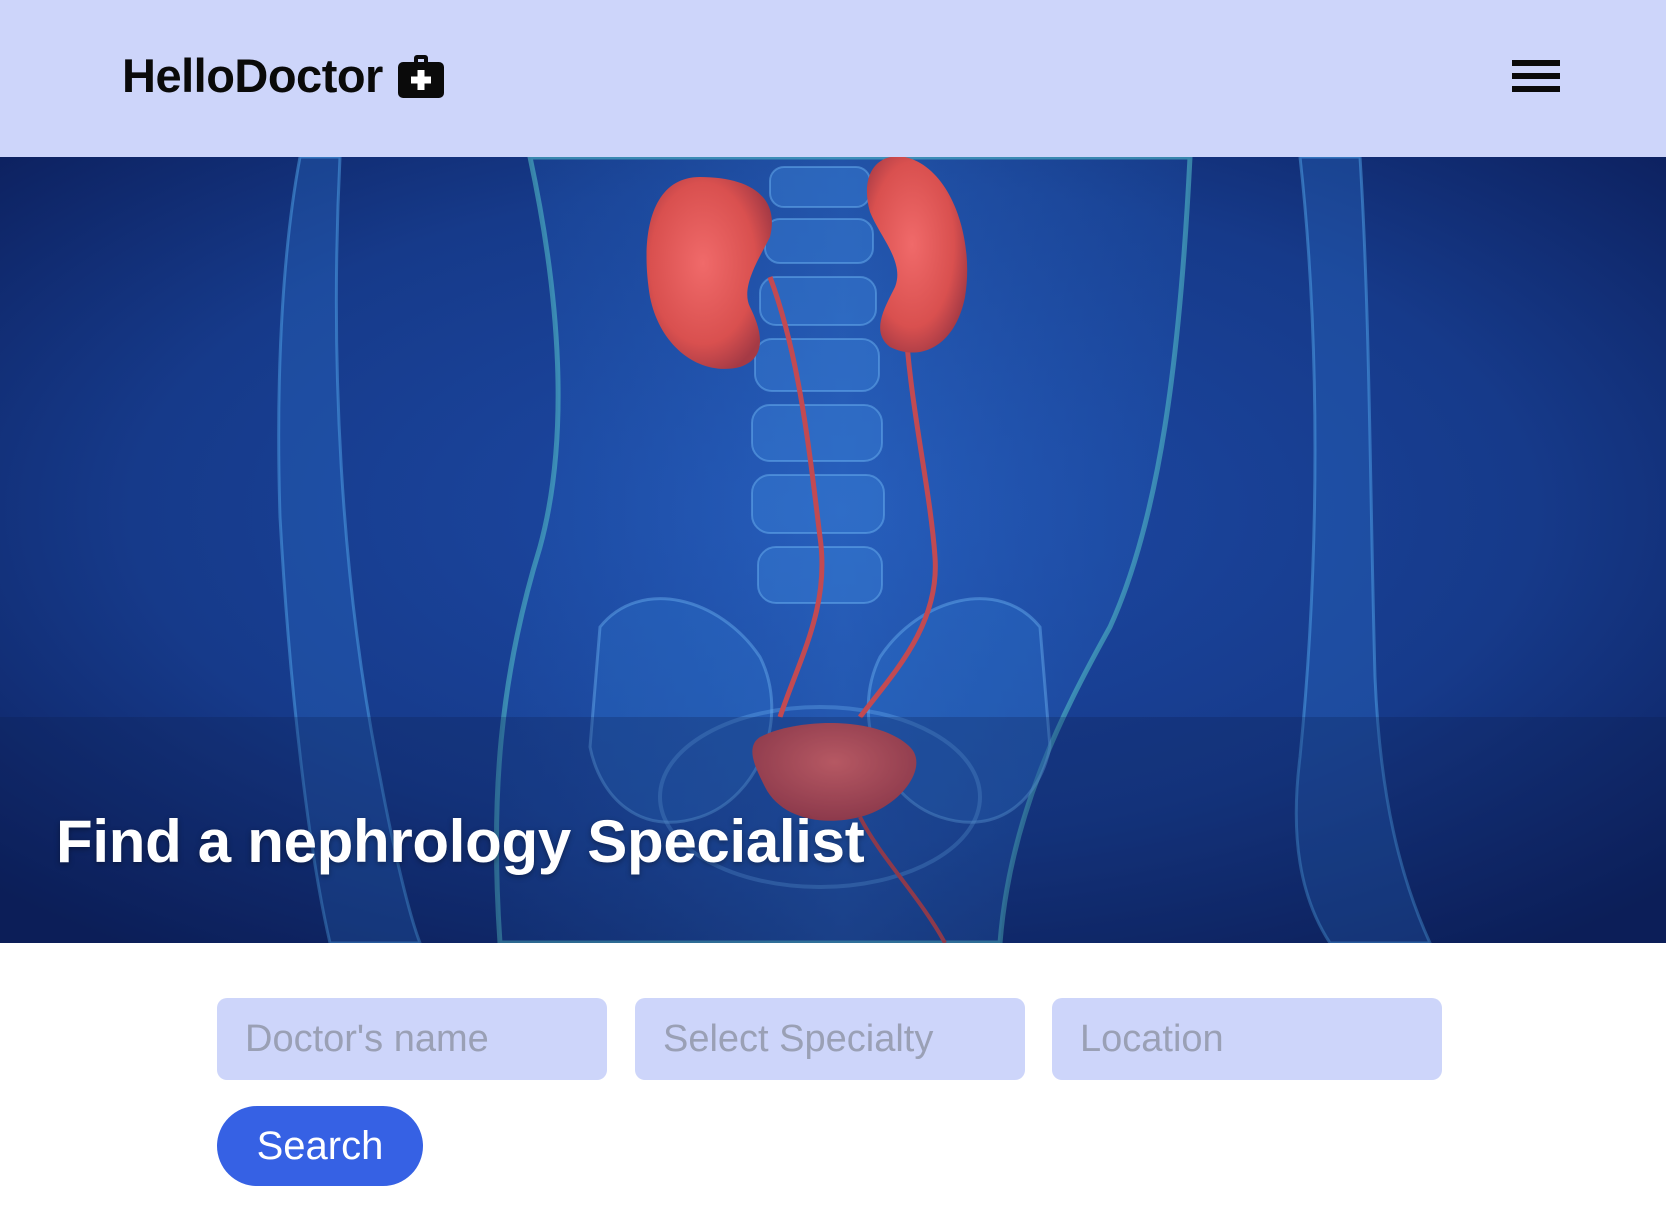 Image resolution: width=1666 pixels, height=1232 pixels. I want to click on doctor-name-input, so click(412, 1039).